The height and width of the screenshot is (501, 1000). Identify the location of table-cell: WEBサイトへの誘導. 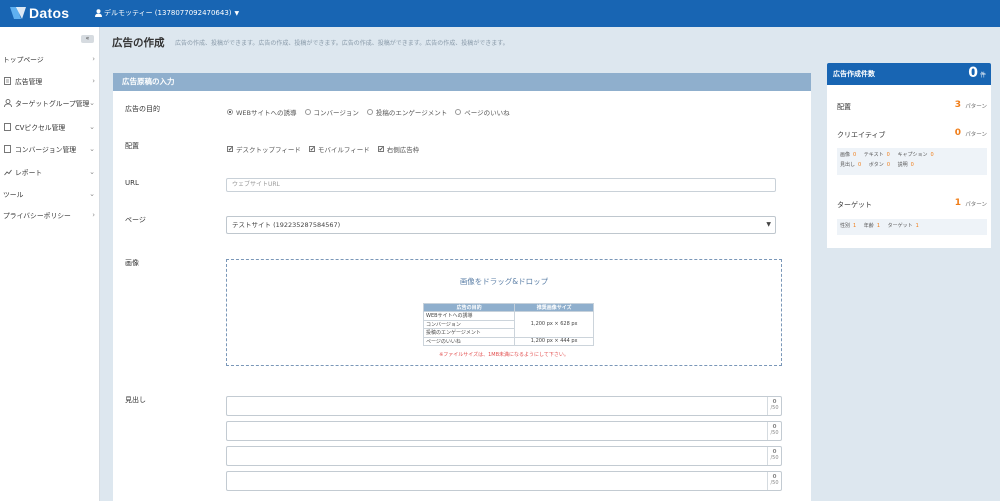
(469, 316).